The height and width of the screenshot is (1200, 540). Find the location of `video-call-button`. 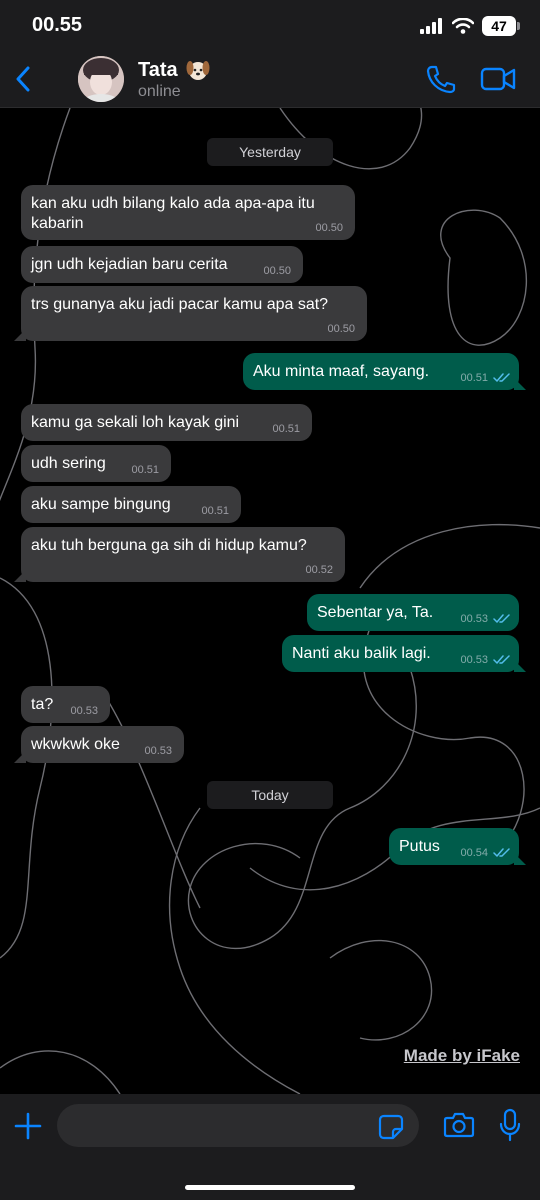

video-call-button is located at coordinates (498, 79).